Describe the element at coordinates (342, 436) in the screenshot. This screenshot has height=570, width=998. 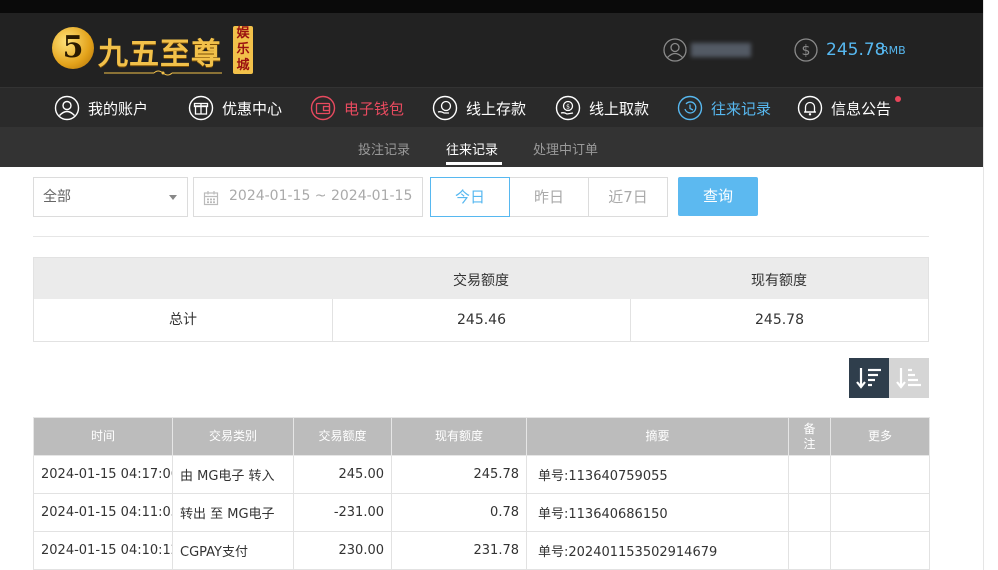
I see `col-amount: 交易额度` at that location.